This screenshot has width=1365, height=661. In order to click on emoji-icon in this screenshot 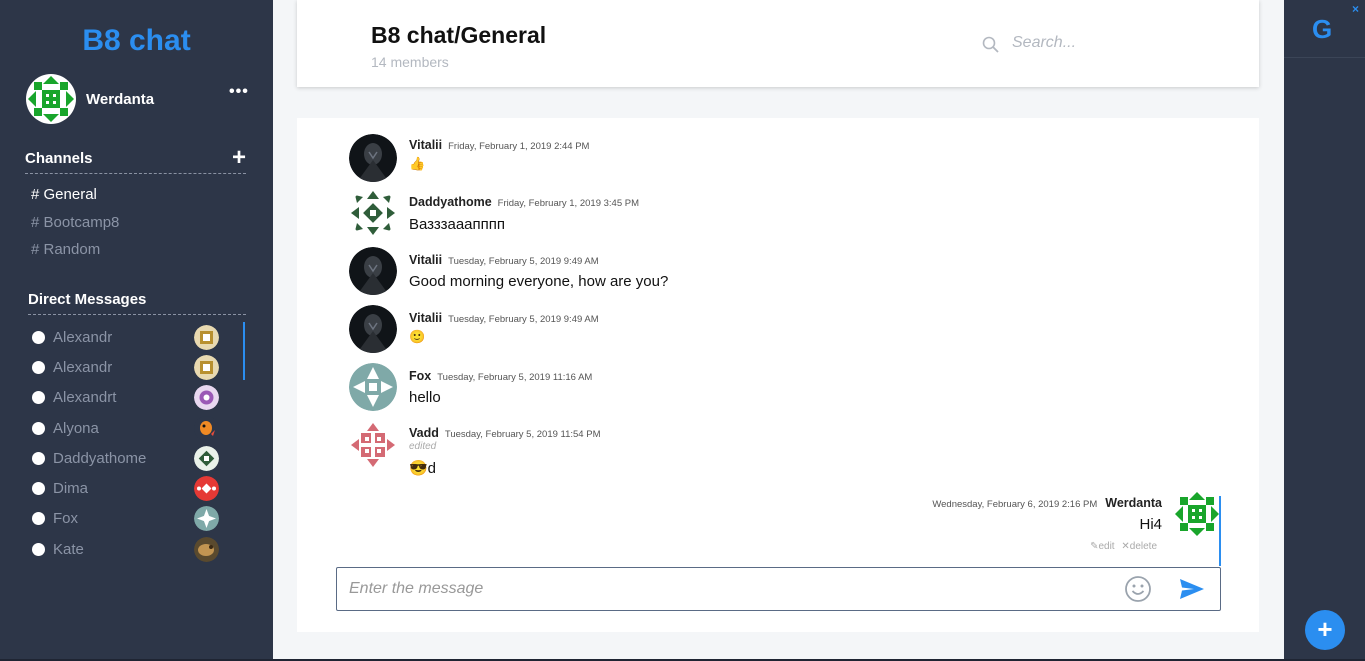, I will do `click(1138, 589)`.